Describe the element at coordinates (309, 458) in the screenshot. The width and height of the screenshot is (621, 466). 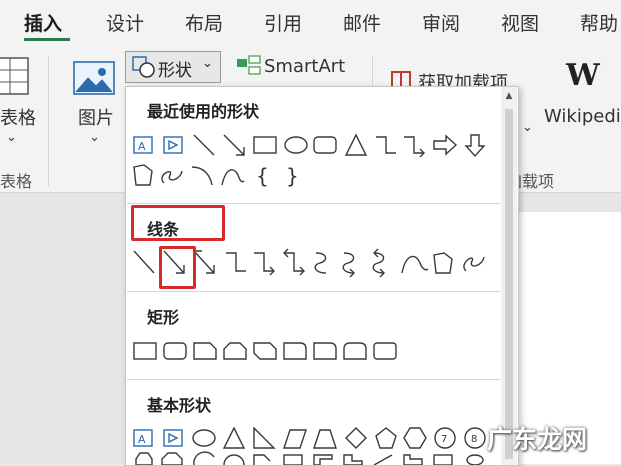
I see `basic-shapes-row-two` at that location.